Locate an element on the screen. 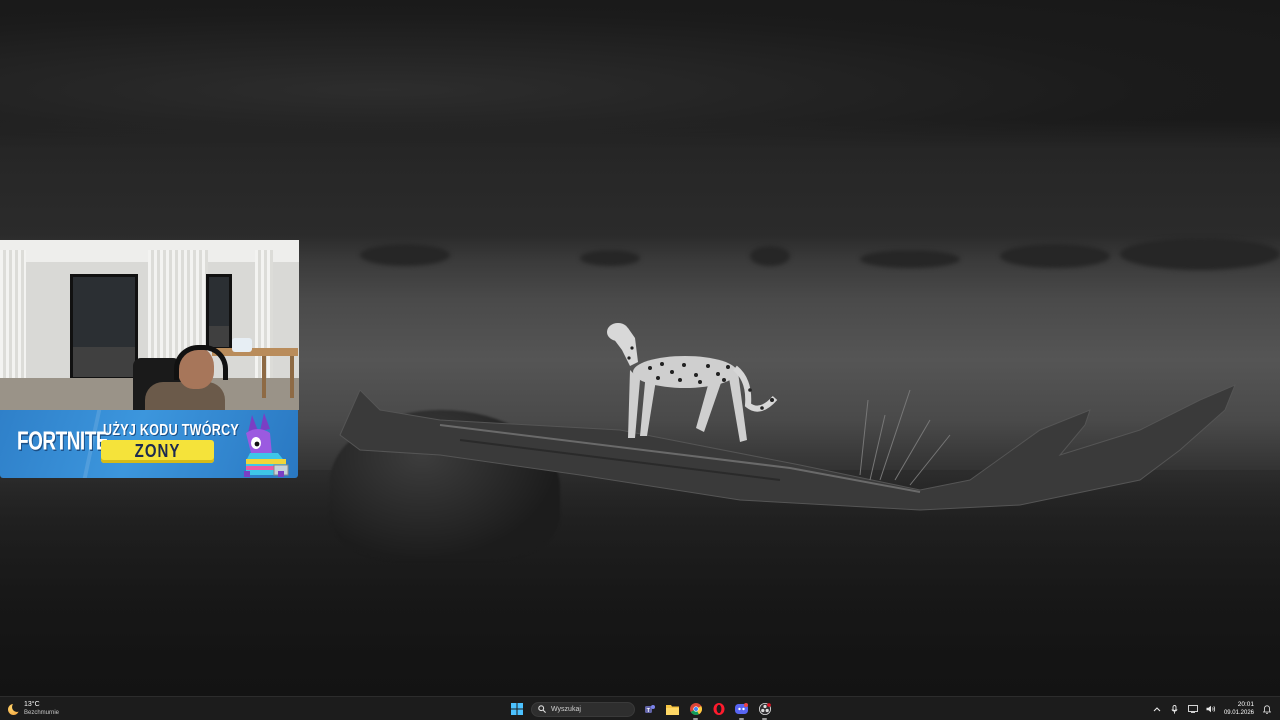 The width and height of the screenshot is (1280, 720). creator-code-value: ZONY is located at coordinates (157, 451).